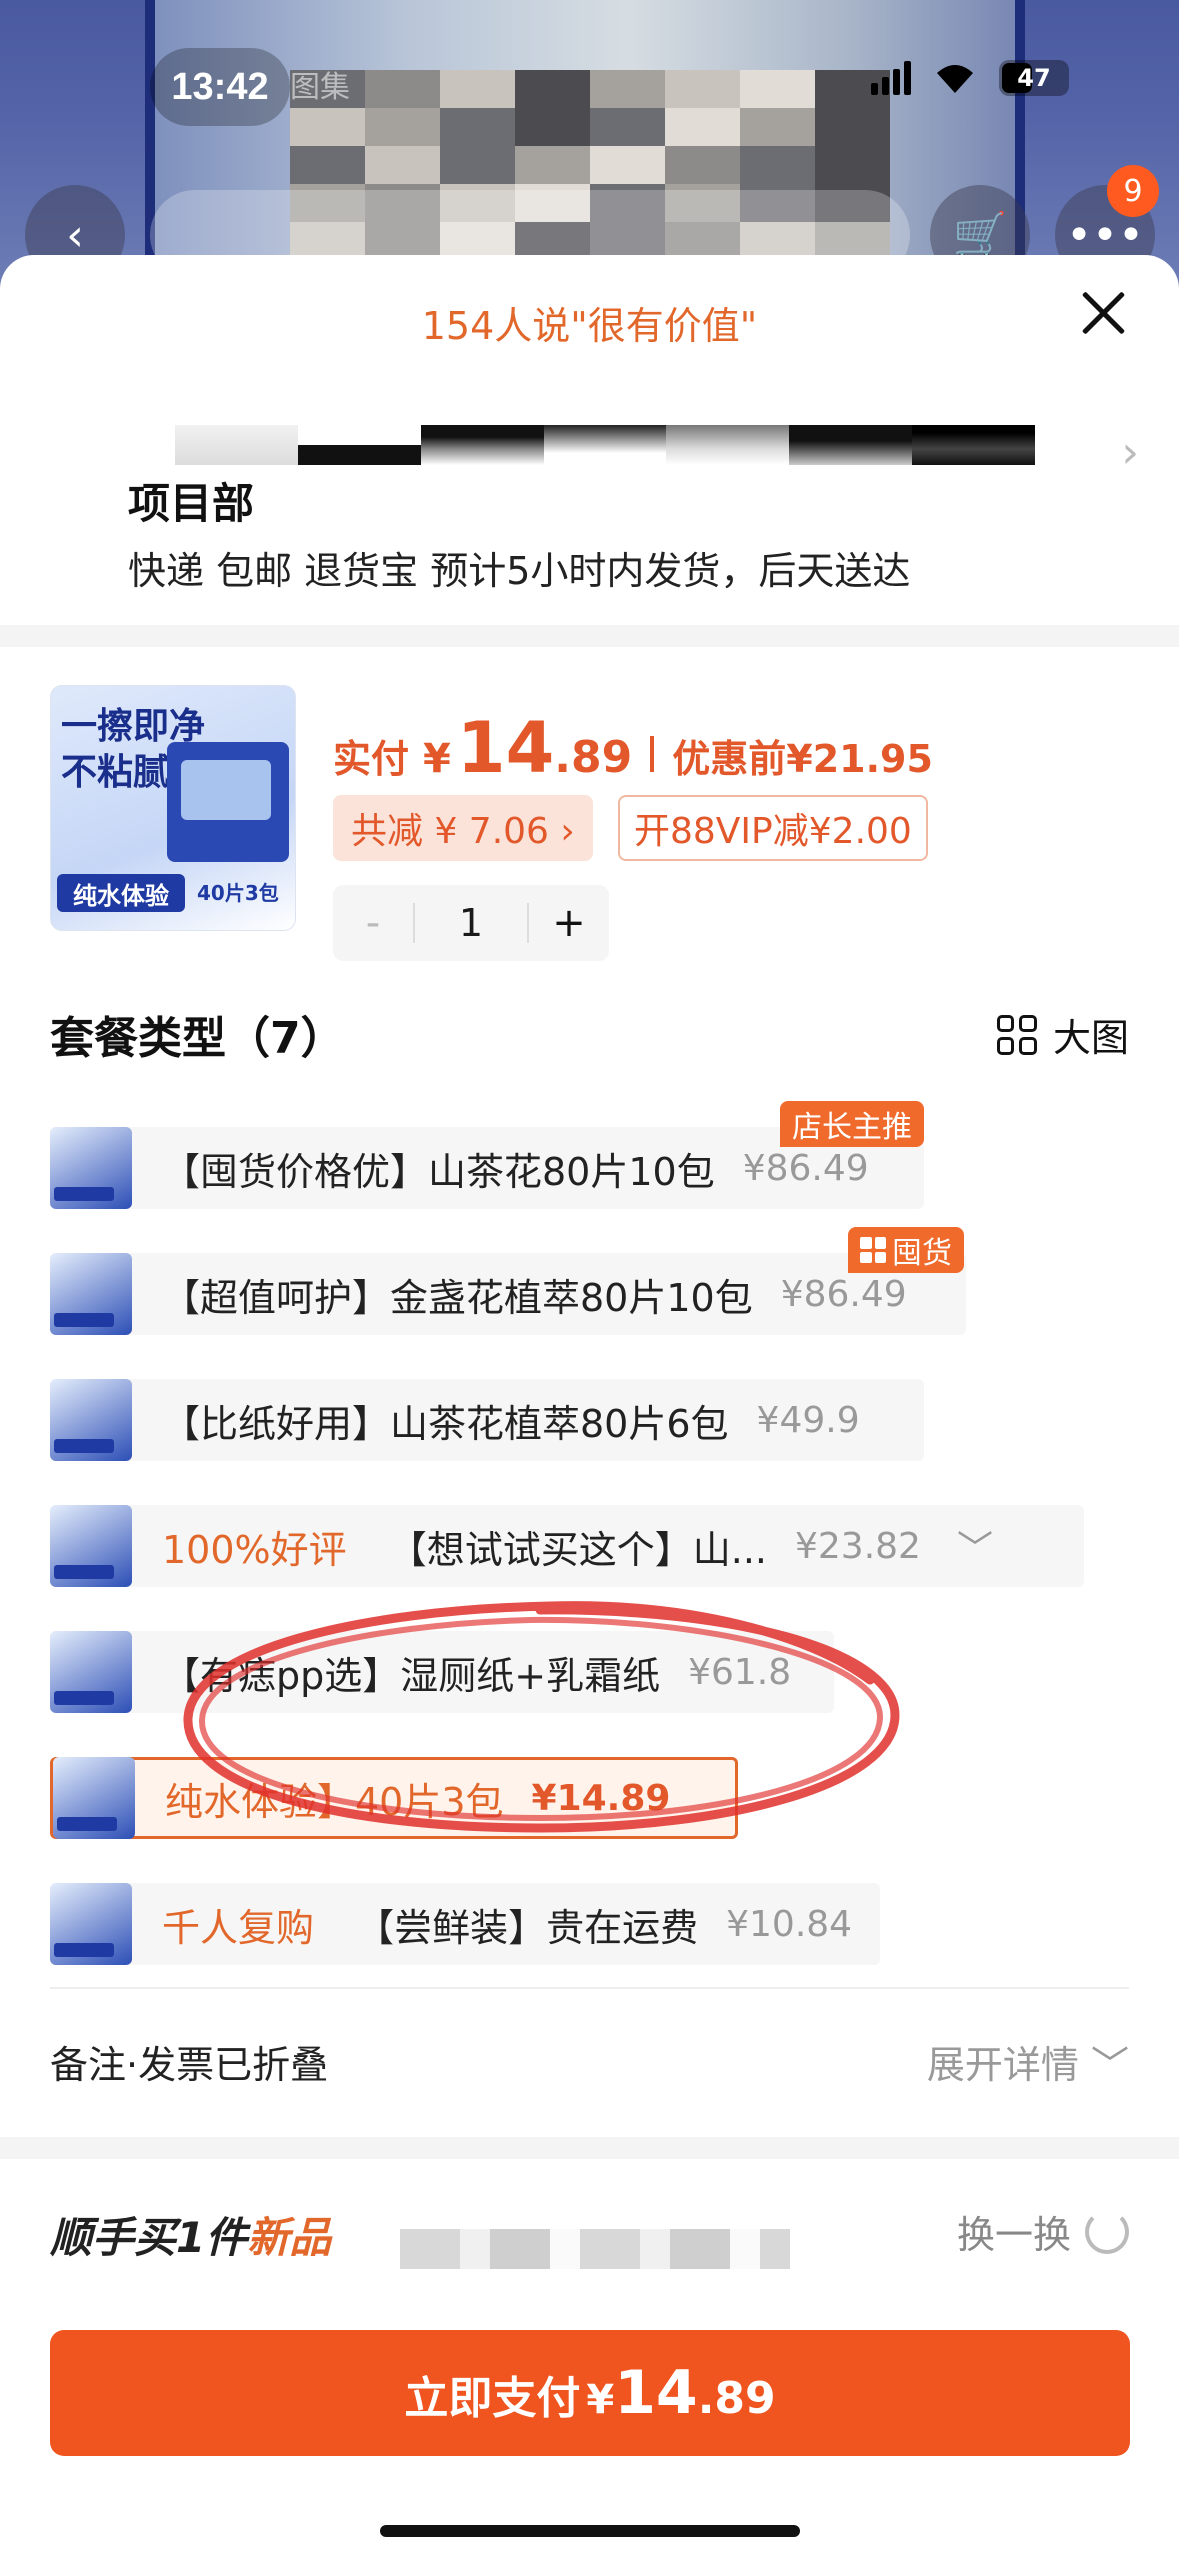 Image resolution: width=1179 pixels, height=2556 pixels. I want to click on original-price-label: 优惠前, so click(729, 759).